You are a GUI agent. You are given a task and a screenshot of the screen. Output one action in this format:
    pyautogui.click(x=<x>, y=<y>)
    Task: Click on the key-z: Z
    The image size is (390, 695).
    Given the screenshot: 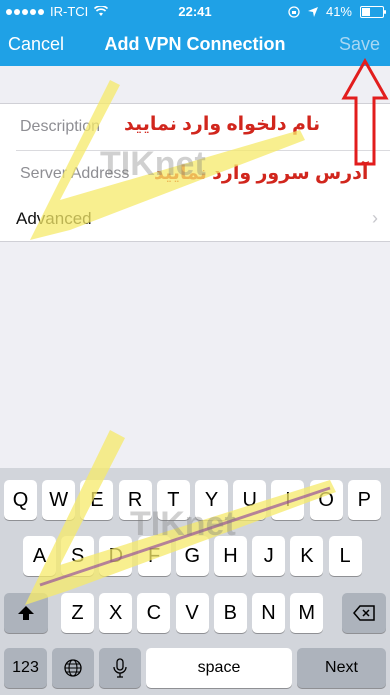 What is the action you would take?
    pyautogui.click(x=77, y=613)
    